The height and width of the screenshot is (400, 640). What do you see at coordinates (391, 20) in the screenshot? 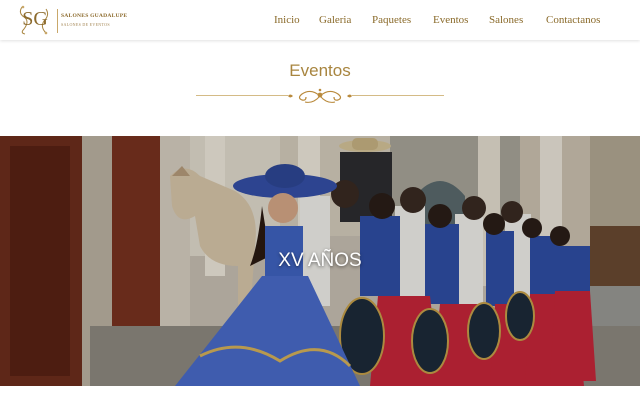
I see `nav-item-paquetes: Paquetes` at bounding box center [391, 20].